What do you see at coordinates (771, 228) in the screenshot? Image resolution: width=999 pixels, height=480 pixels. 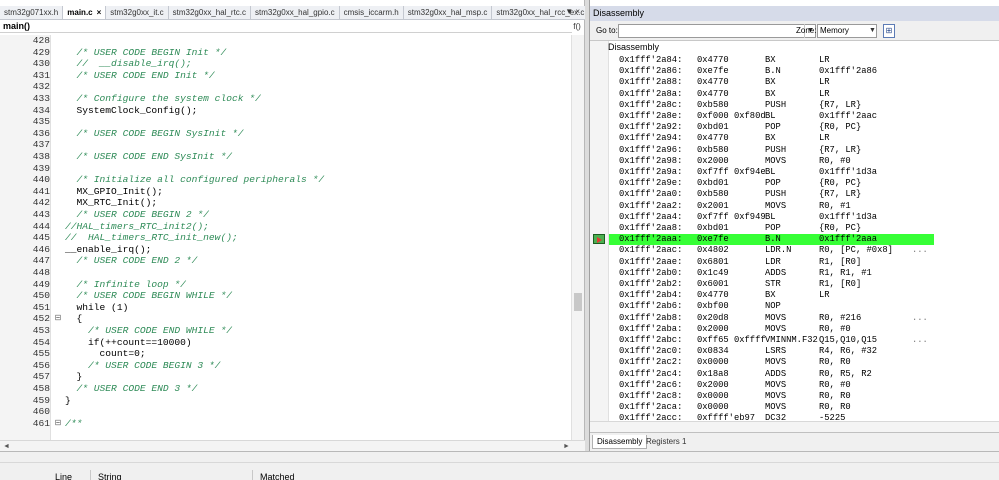 I see `disassembly-row: 0x1fff'2aa8: 0xbd01 POP {R0, PC}` at bounding box center [771, 228].